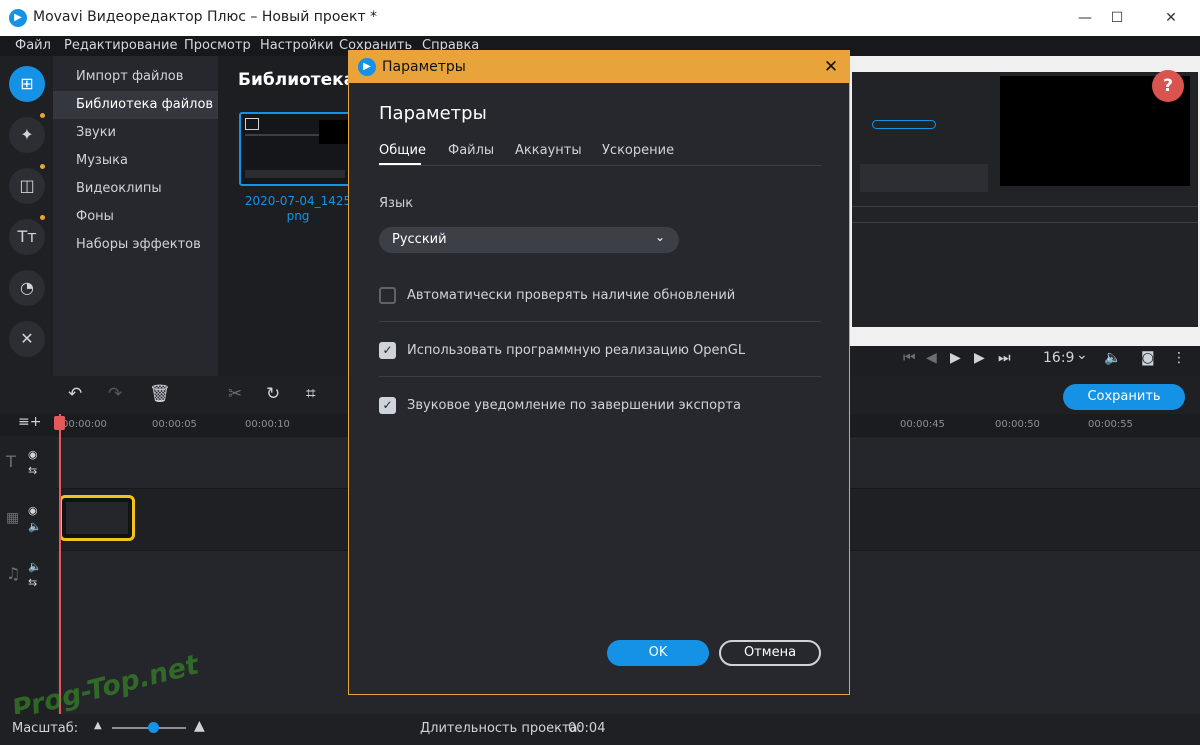  What do you see at coordinates (59, 423) in the screenshot?
I see `playhead-handle` at bounding box center [59, 423].